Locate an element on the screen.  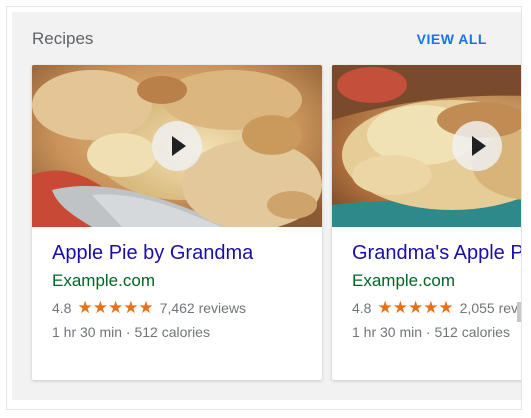
rating-row: 4.8 ★★★★★ 2,055 reviews is located at coordinates (436, 308).